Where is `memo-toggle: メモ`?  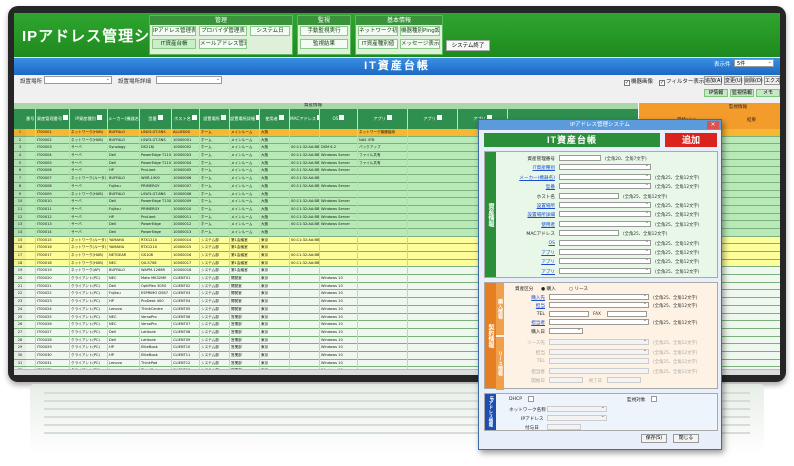
memo-toggle: メモ is located at coordinates (768, 93).